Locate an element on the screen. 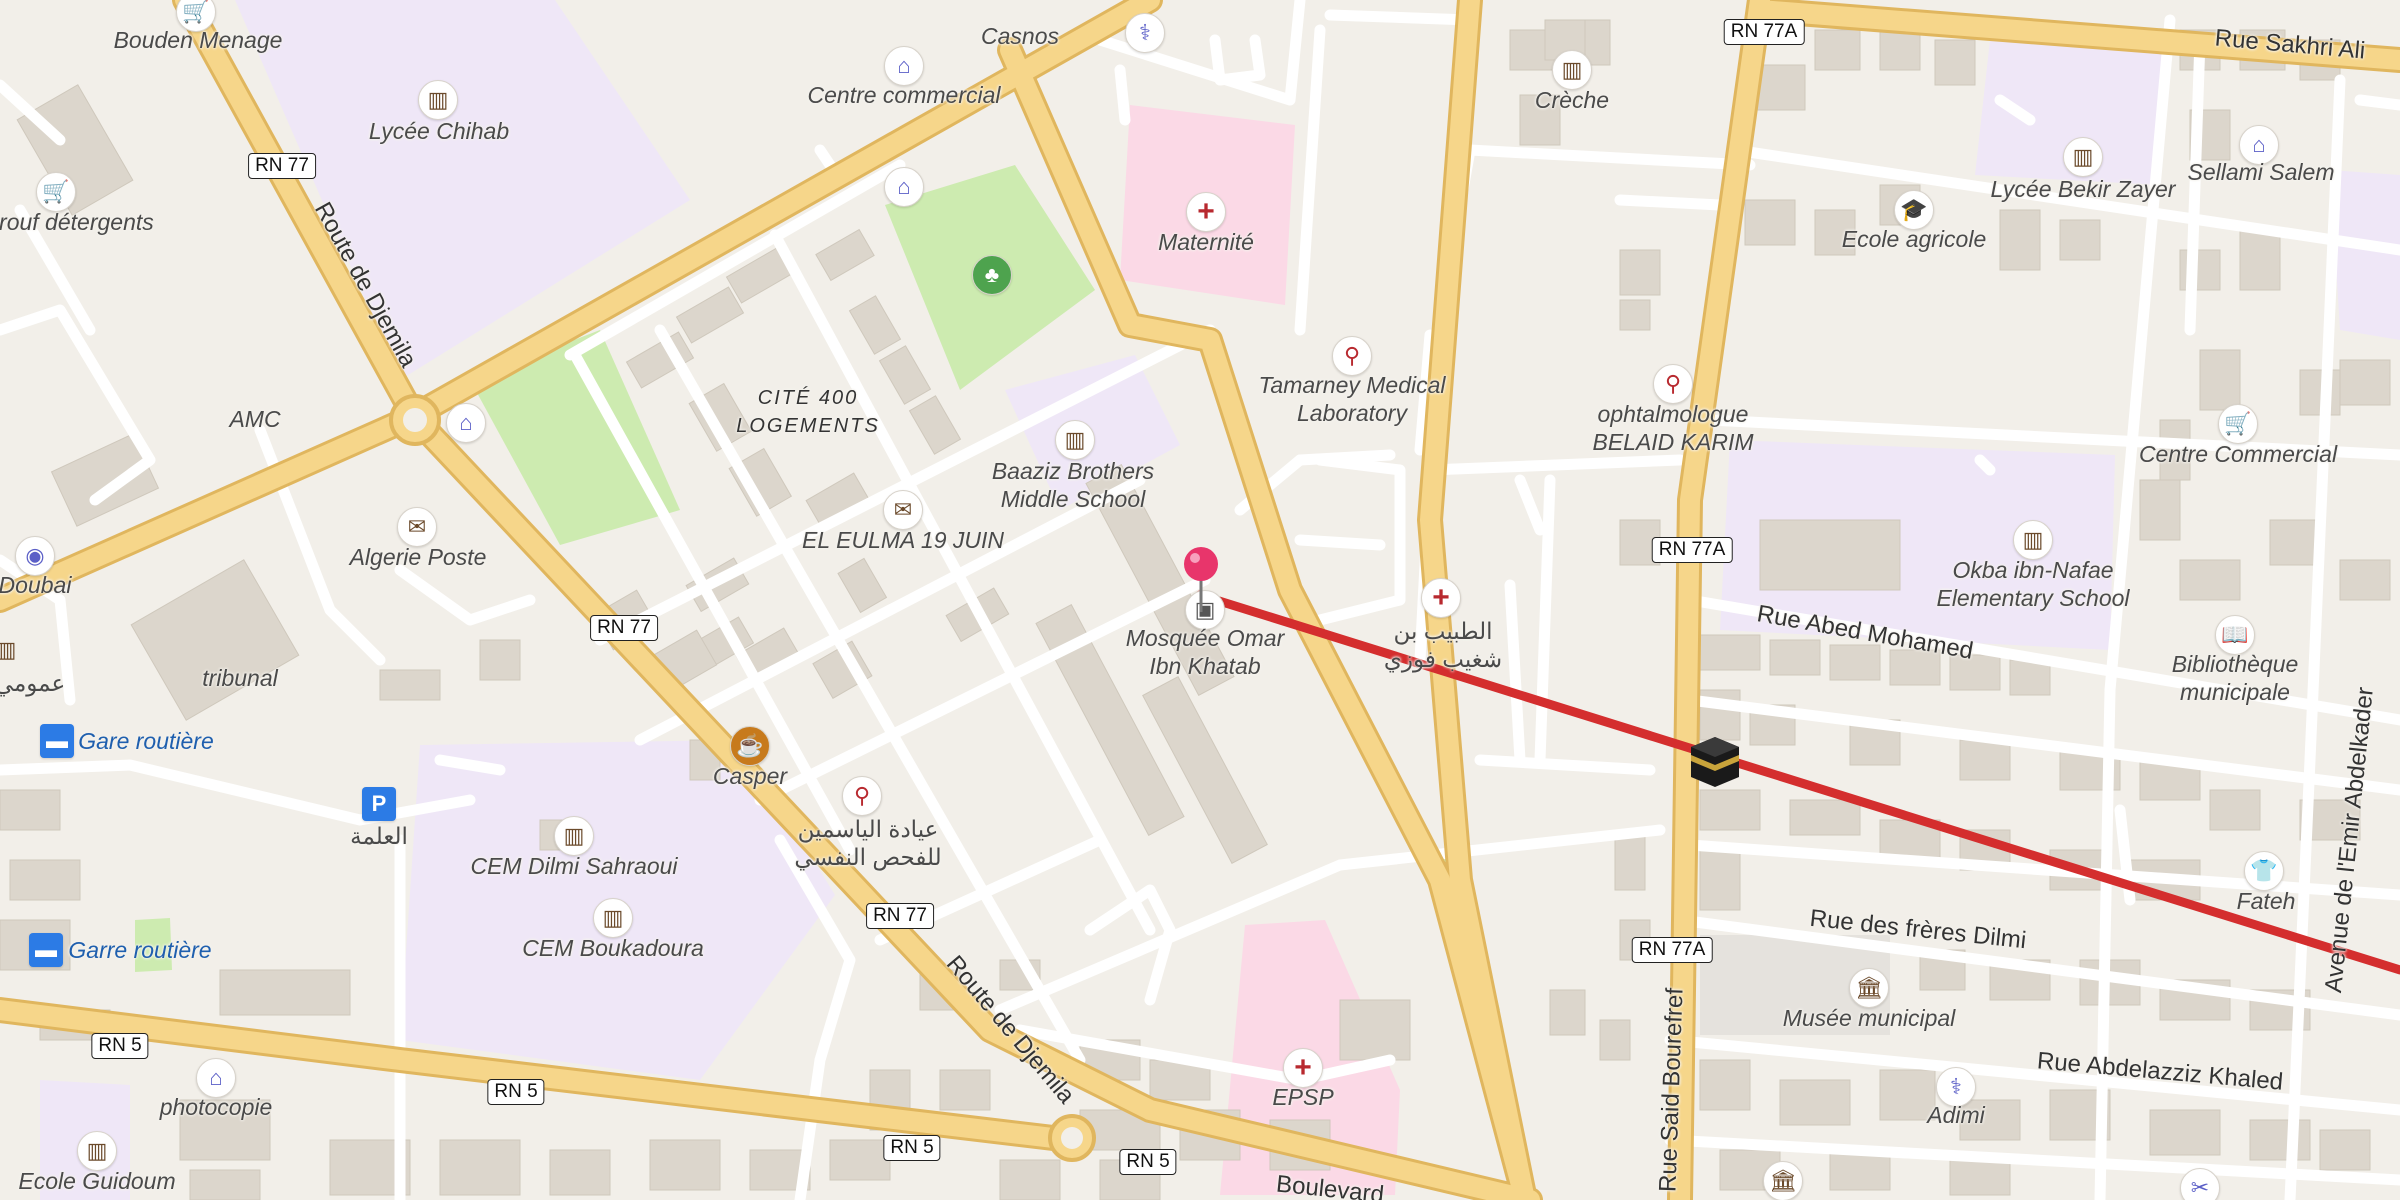  place-label: arouf détergents is located at coordinates (77, 222).